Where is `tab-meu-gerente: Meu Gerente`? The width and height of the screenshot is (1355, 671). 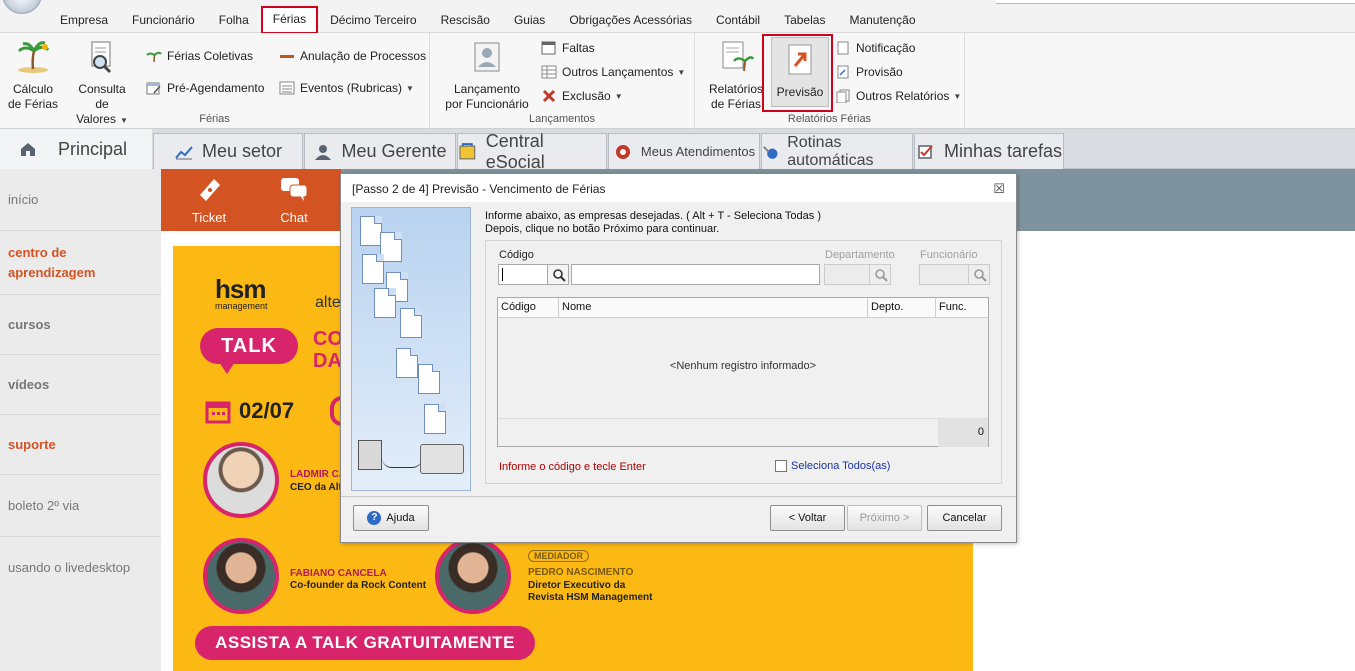 tab-meu-gerente: Meu Gerente is located at coordinates (380, 151).